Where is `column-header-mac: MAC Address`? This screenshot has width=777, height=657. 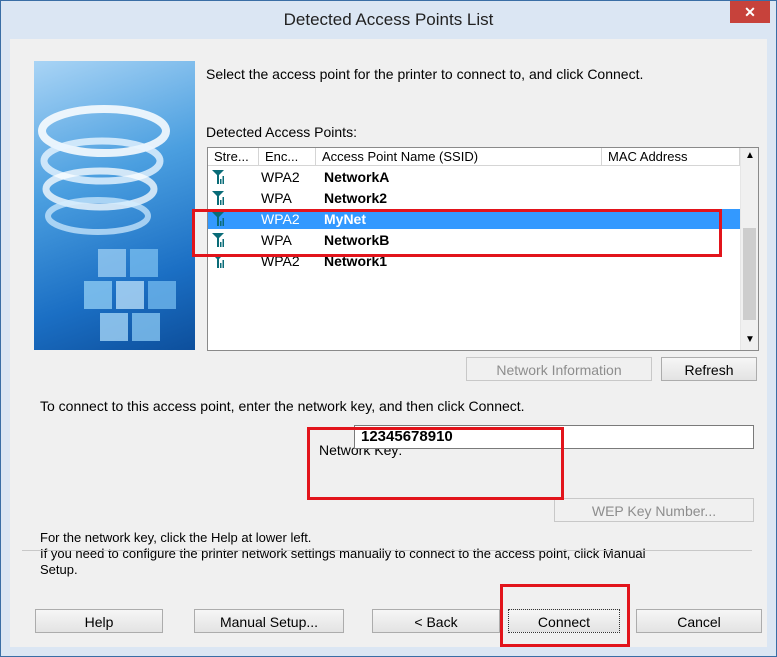 column-header-mac: MAC Address is located at coordinates (671, 157).